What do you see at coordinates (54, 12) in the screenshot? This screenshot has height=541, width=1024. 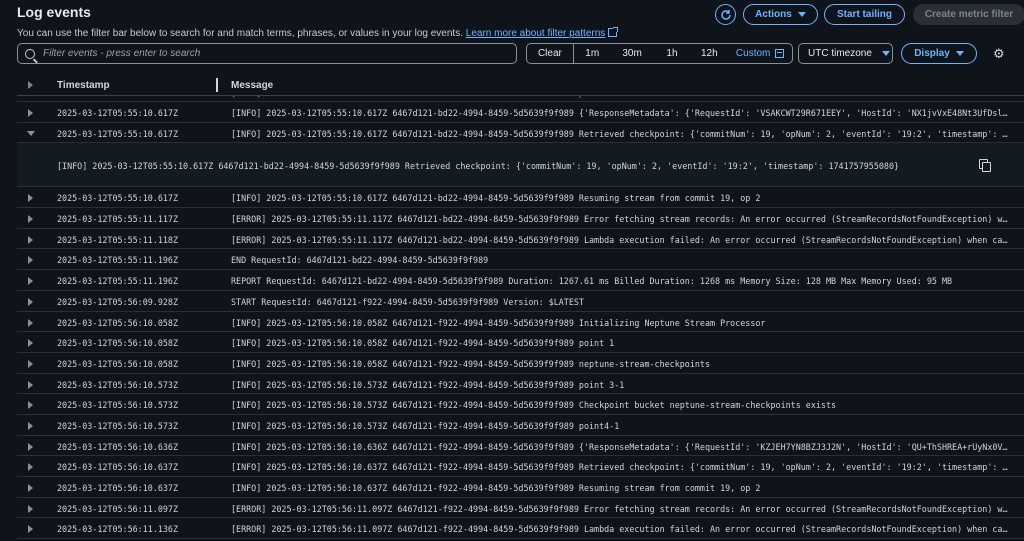 I see `page-title: Log events` at bounding box center [54, 12].